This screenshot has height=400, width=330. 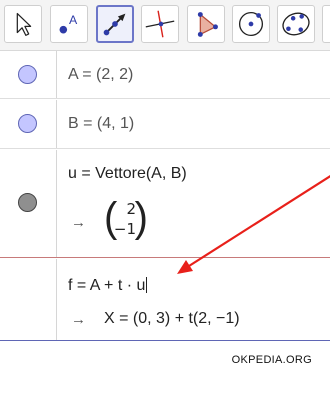 I want to click on conic-five-points-icon, so click(x=296, y=24).